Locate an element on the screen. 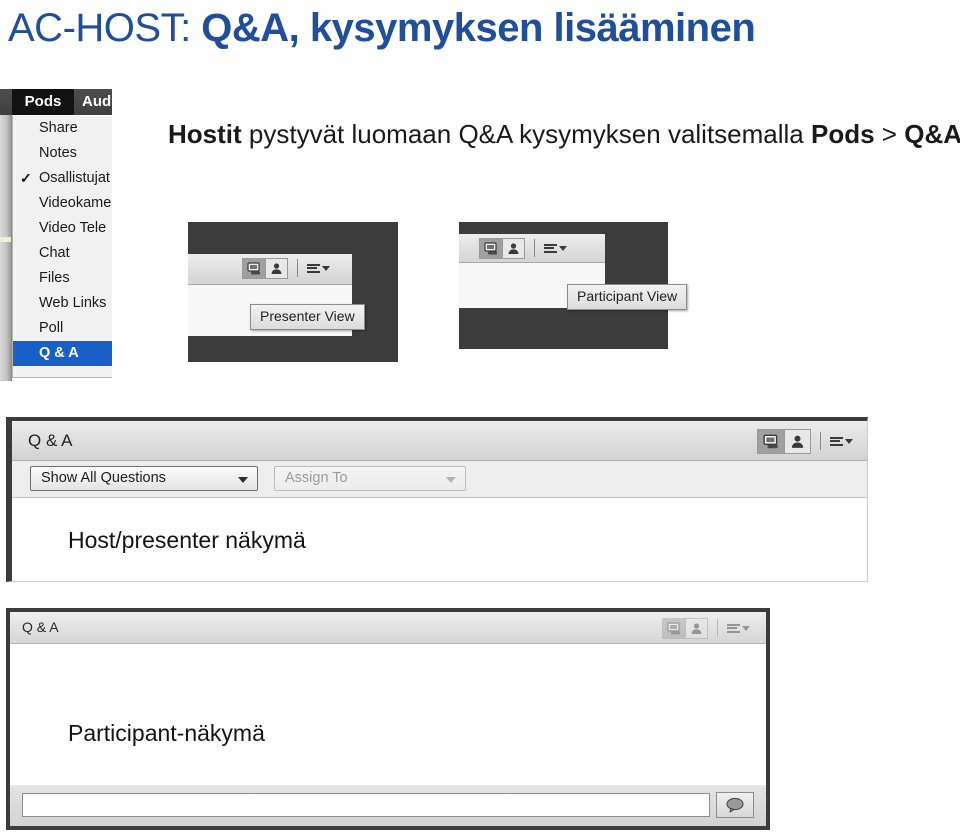 The height and width of the screenshot is (832, 960). participant-qa-inputbar is located at coordinates (388, 805).